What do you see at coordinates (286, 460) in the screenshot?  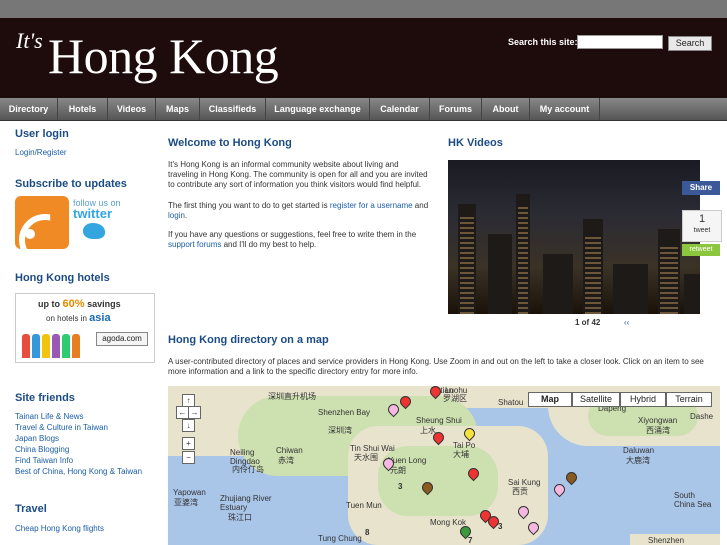 I see `map-label: 赤湾` at bounding box center [286, 460].